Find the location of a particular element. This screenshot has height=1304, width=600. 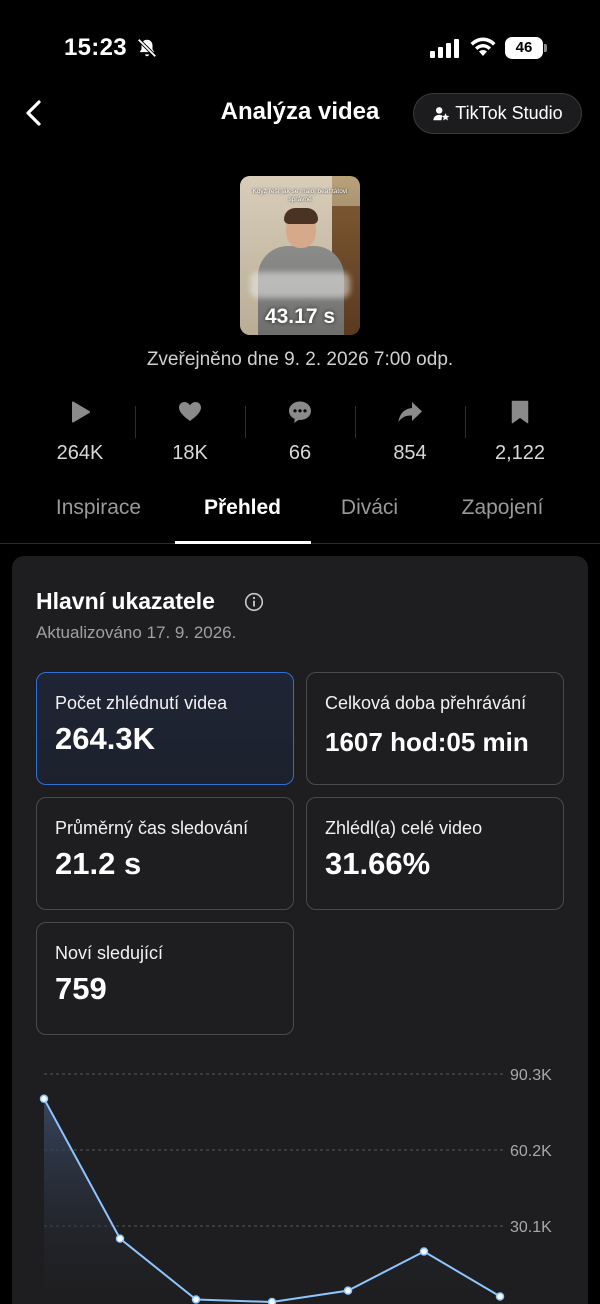

stat-saves: 2,122 is located at coordinates (520, 432).